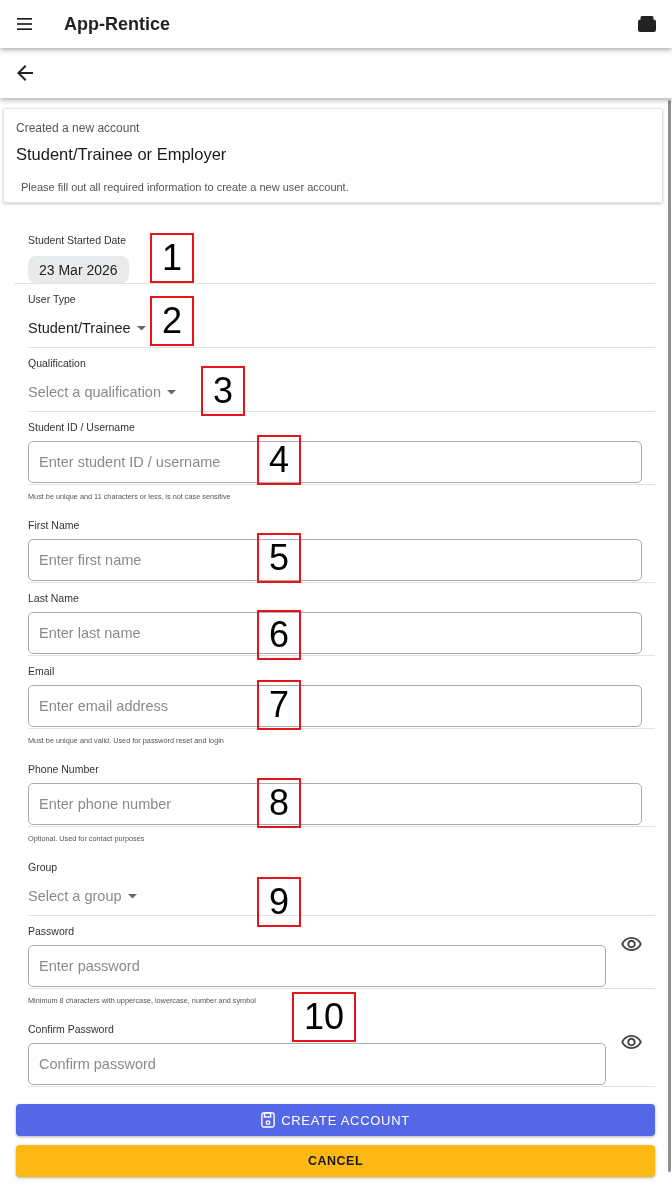  What do you see at coordinates (279, 635) in the screenshot?
I see `annotation-label: 6` at bounding box center [279, 635].